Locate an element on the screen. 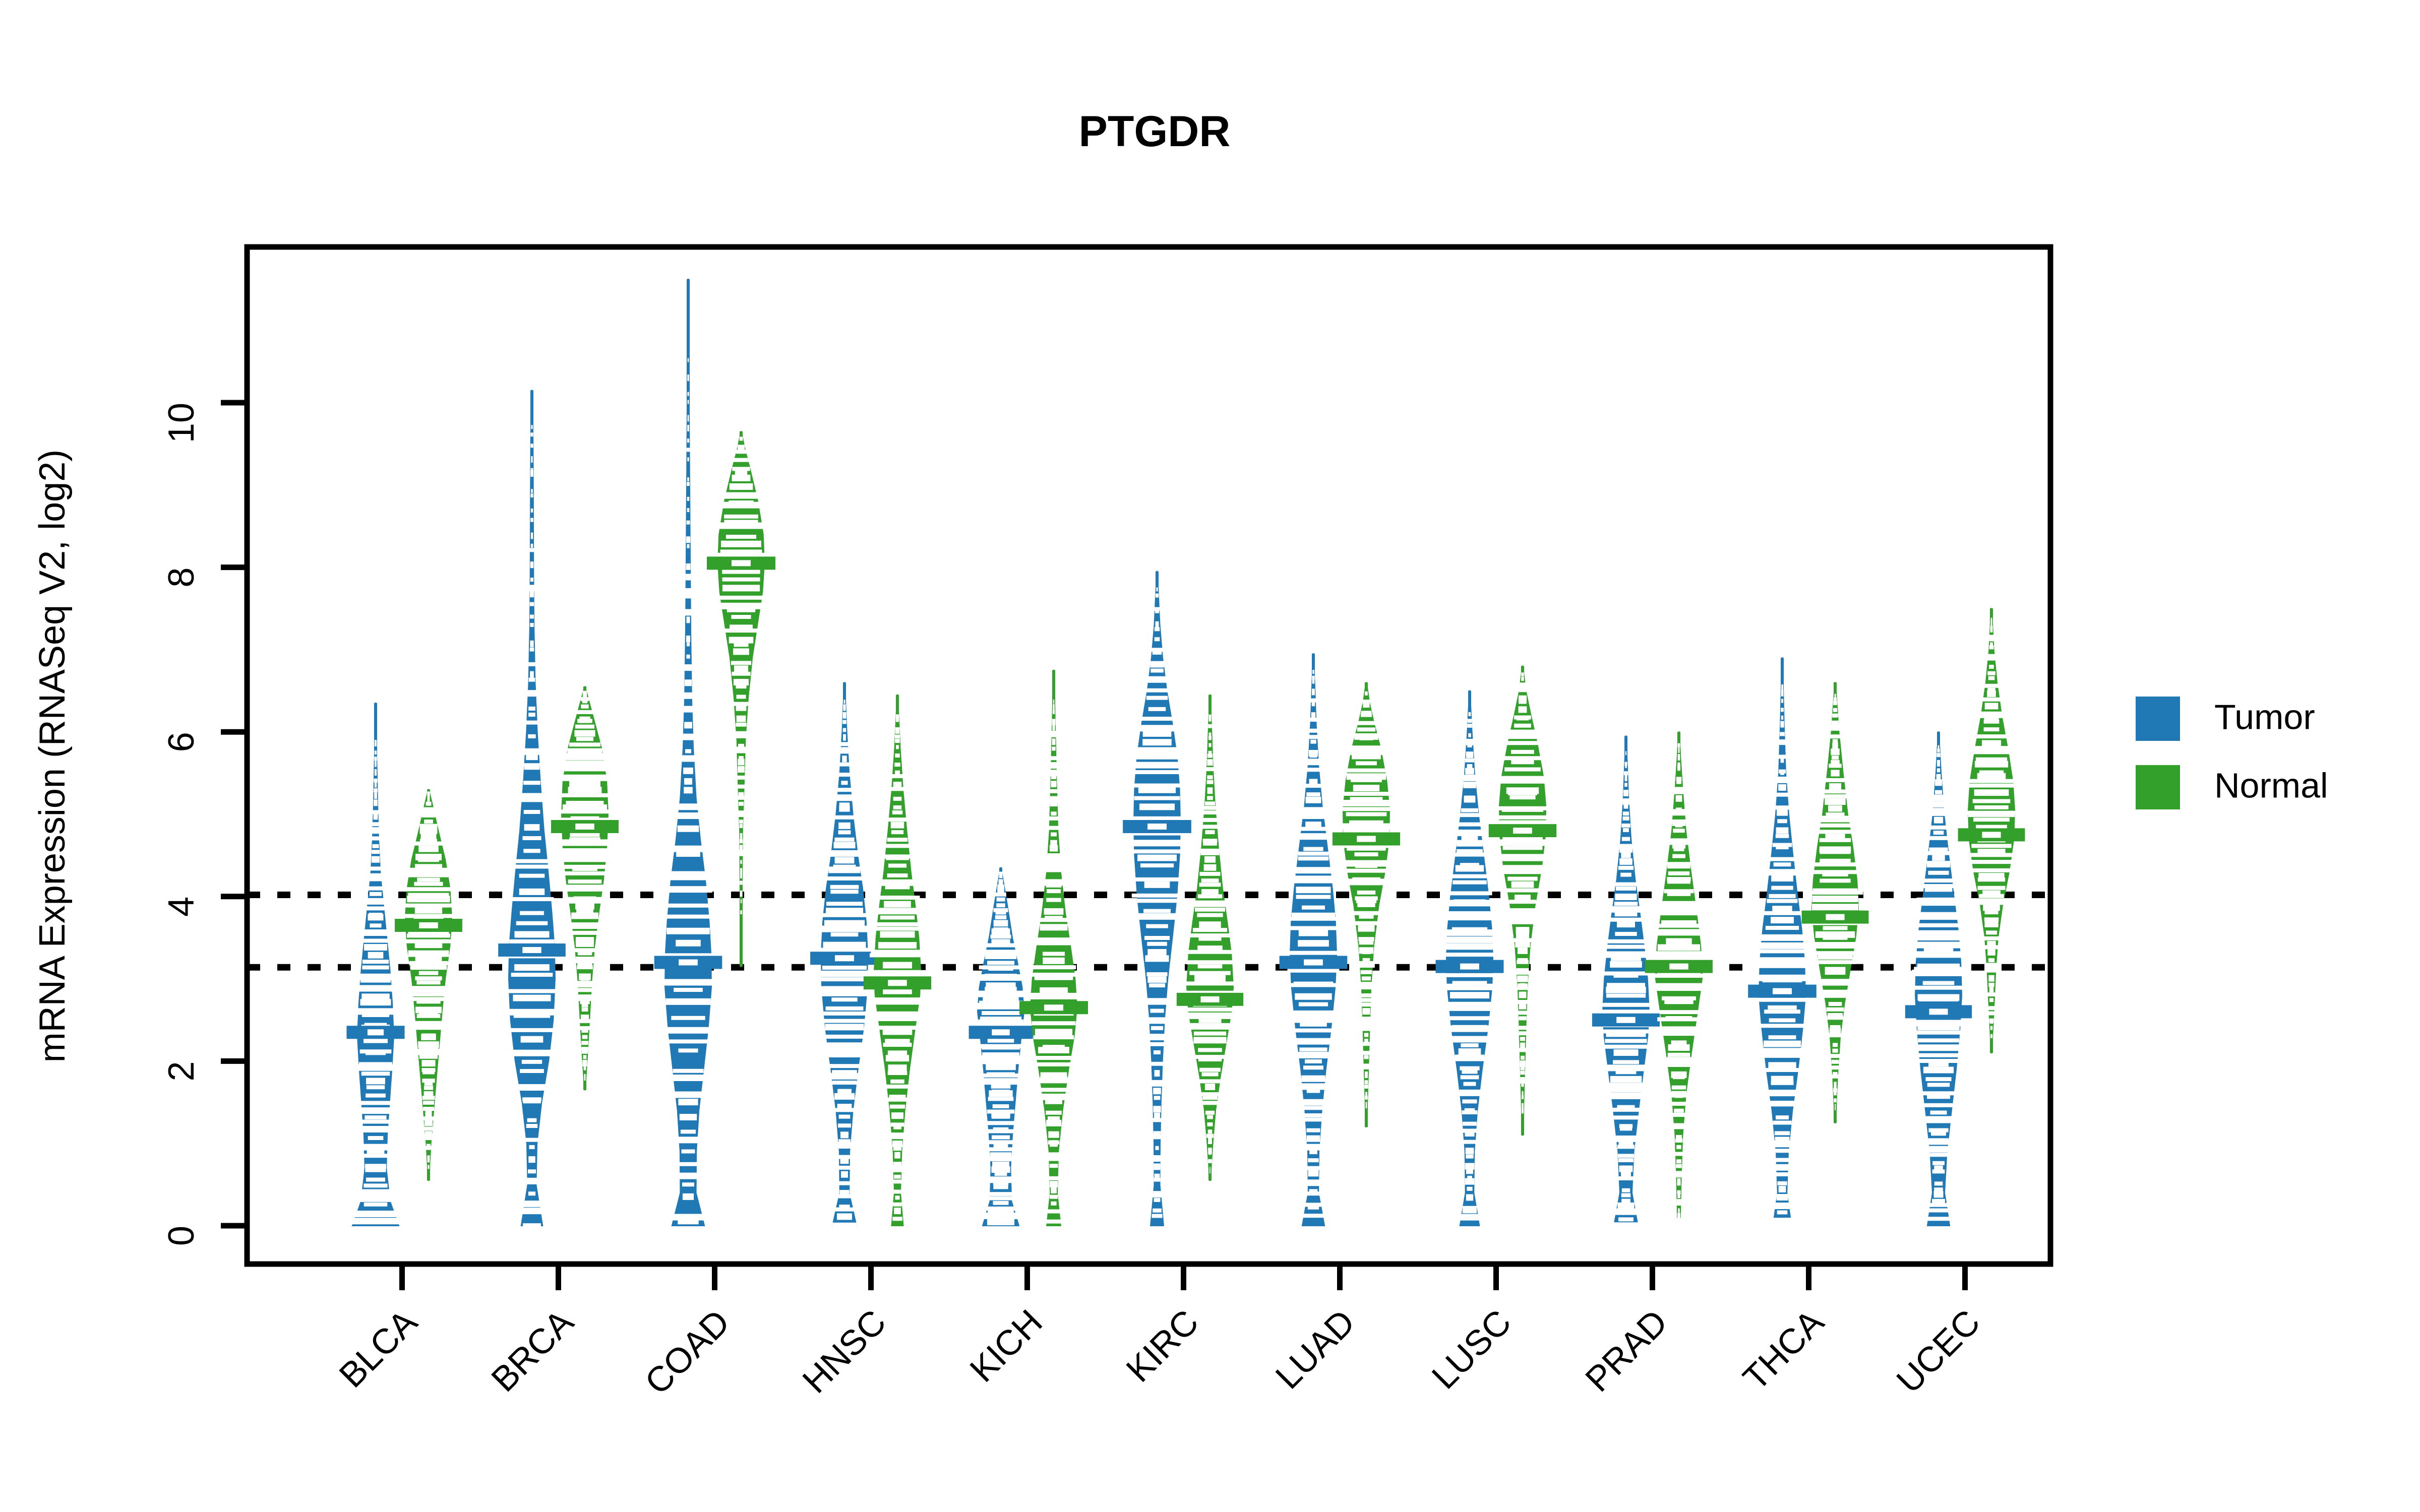  y-tick-label: 0 is located at coordinates (181, 1236).